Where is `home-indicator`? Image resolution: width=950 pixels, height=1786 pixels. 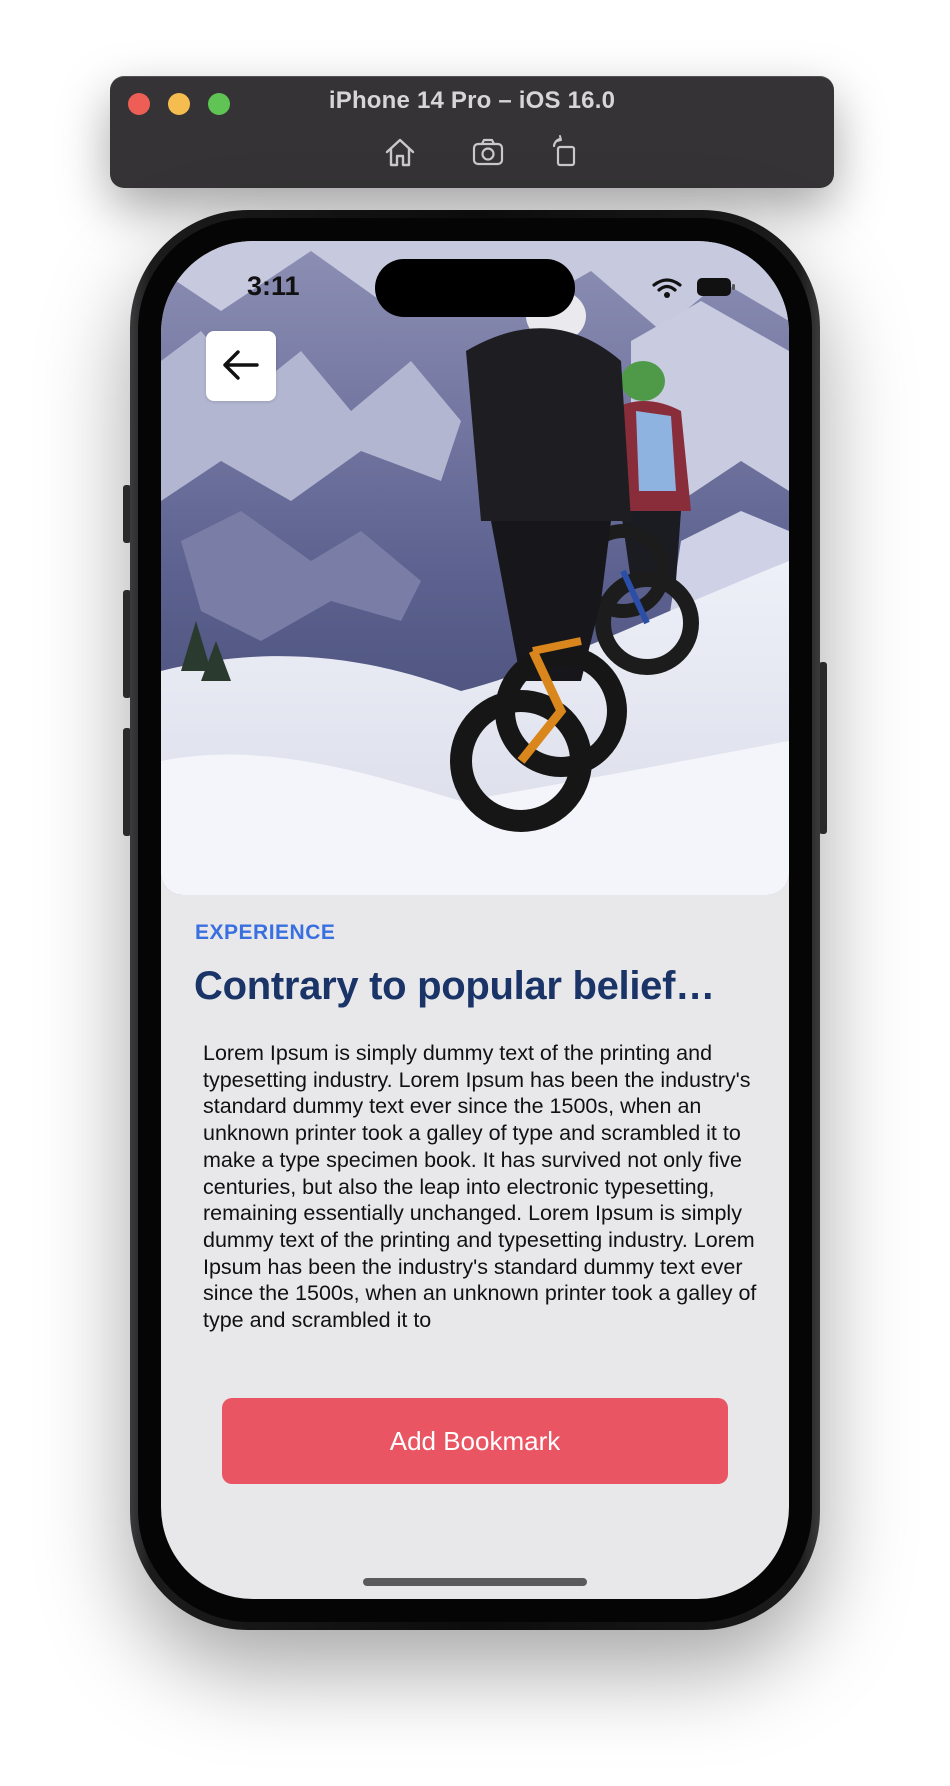
home-indicator is located at coordinates (475, 1582).